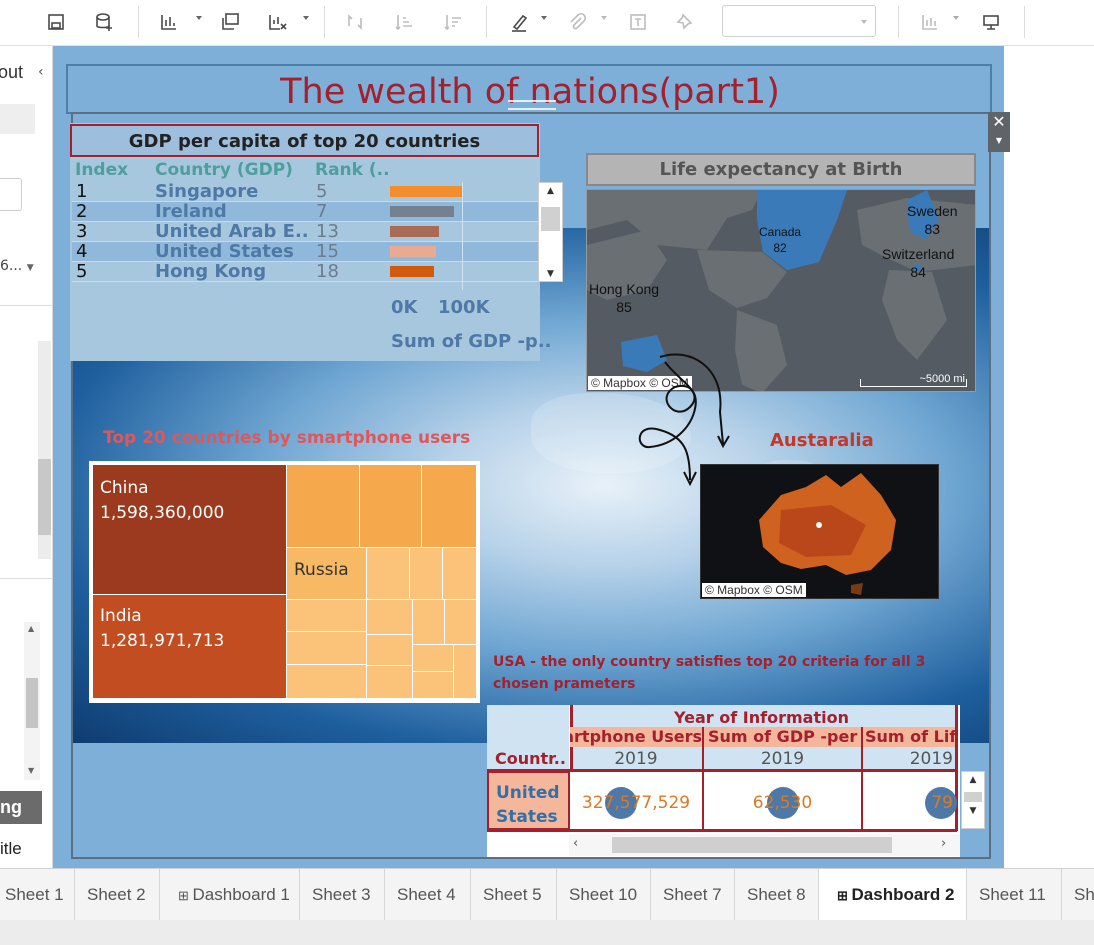 This screenshot has width=1094, height=945. Describe the element at coordinates (453, 22) in the screenshot. I see `sort-descending-icon` at that location.